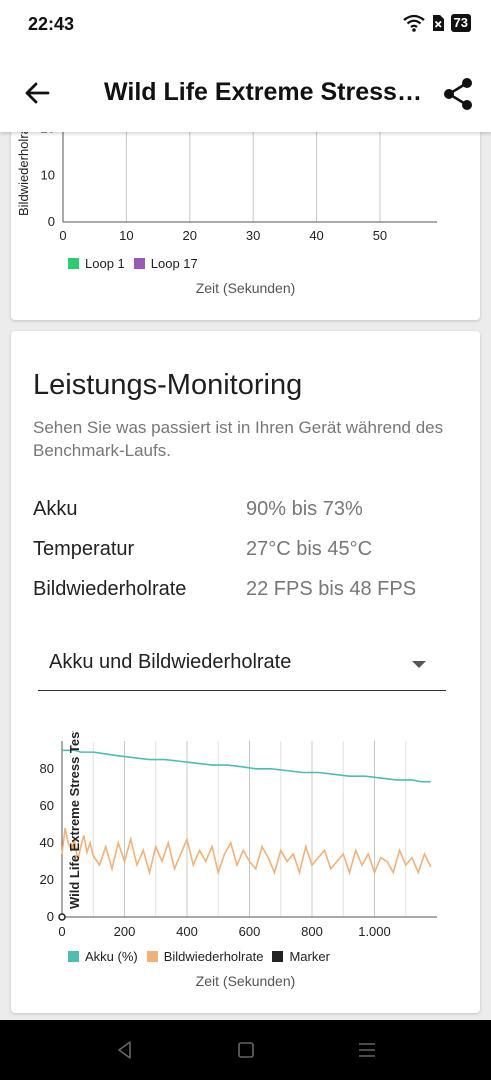 The image size is (491, 1080). What do you see at coordinates (245, 288) in the screenshot?
I see `top-chart-xlabel: Zeit (Sekunden)` at bounding box center [245, 288].